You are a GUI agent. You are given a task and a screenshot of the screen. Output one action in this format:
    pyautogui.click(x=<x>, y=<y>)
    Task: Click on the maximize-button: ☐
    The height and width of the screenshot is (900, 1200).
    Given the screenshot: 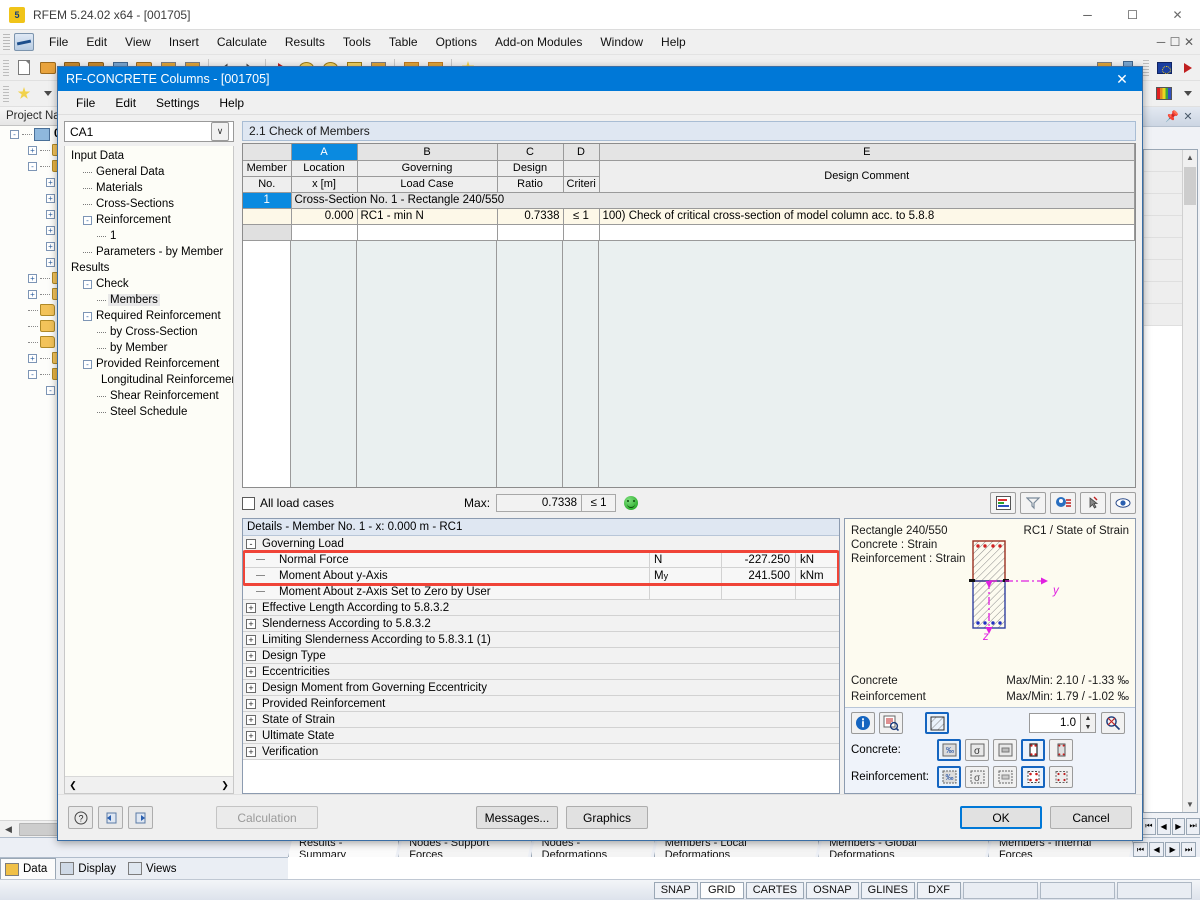 What is the action you would take?
    pyautogui.click(x=1132, y=15)
    